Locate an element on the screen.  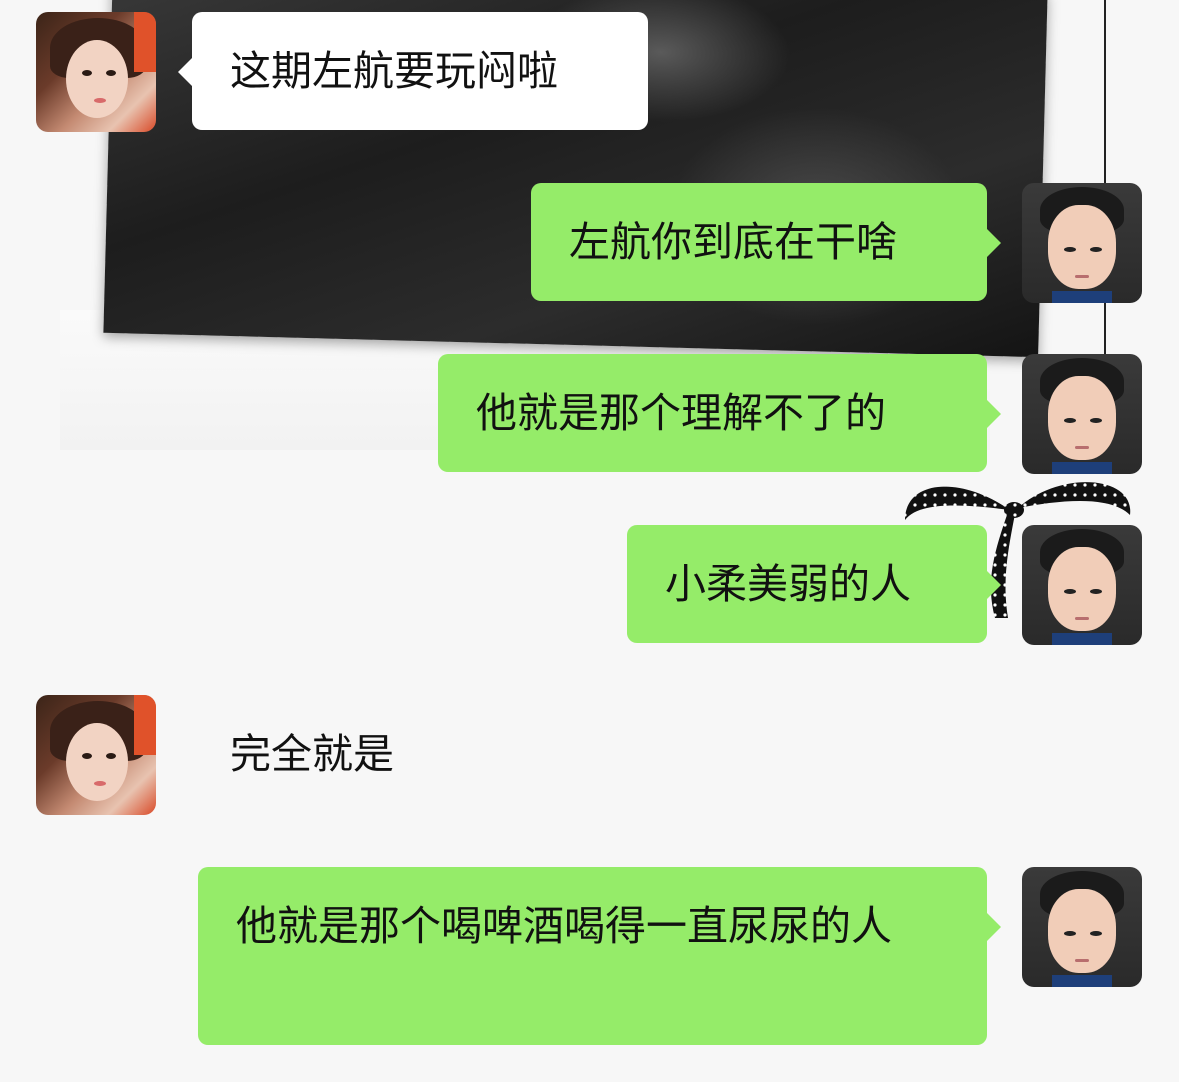
message-bubble-outgoing: 左航你到底在干啥 is located at coordinates (766, 242).